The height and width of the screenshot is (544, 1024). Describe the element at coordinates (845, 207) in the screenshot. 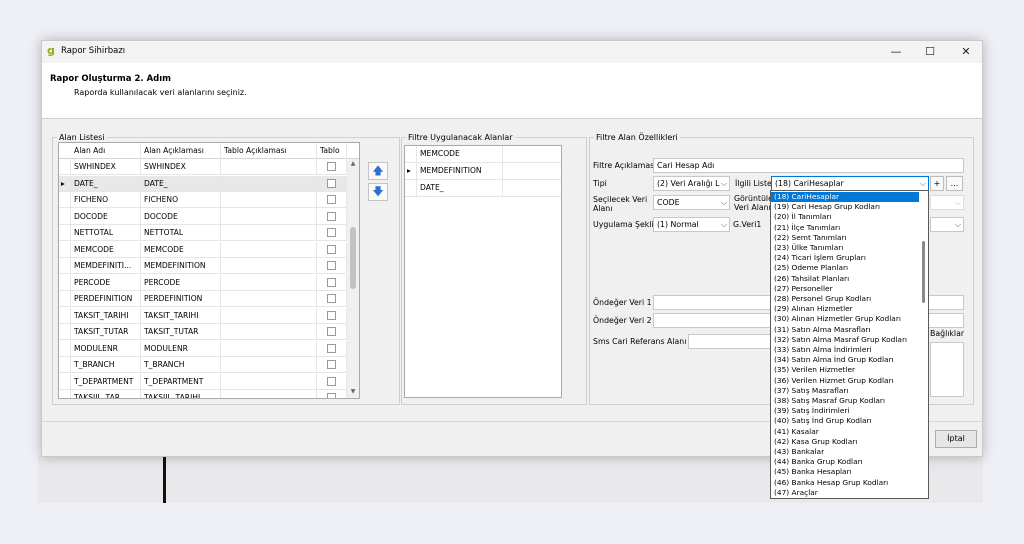

I see `dropdown-option: (19) Cari Hesap Grup Kodları` at that location.